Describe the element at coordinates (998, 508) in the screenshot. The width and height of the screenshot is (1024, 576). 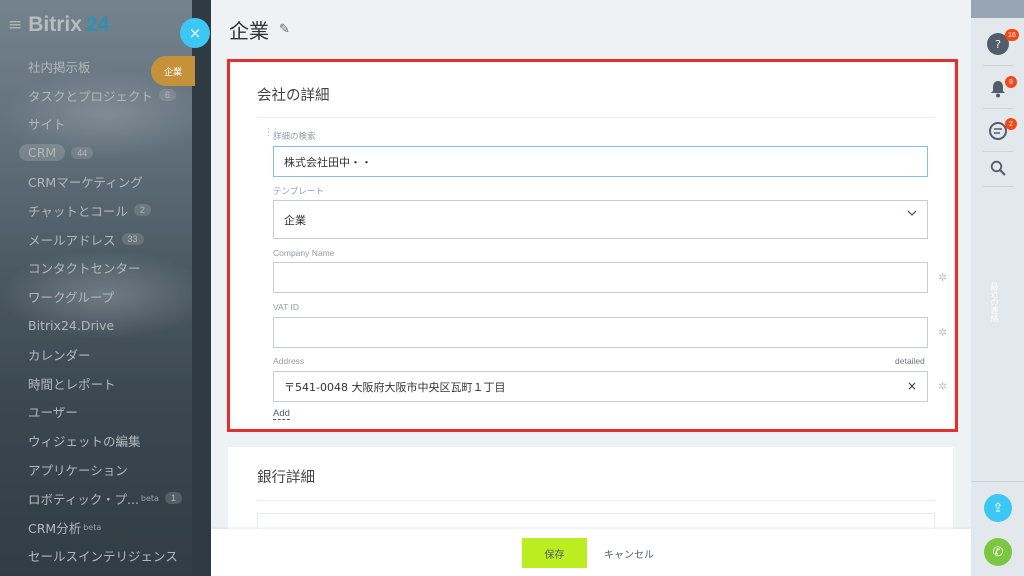
I see `phone-transfer-icon: ⇪` at that location.